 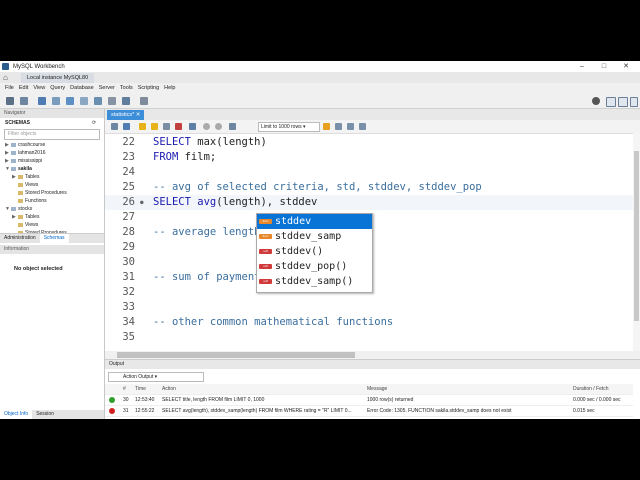 I want to click on tree-item-label: sakila, so click(x=25, y=169).